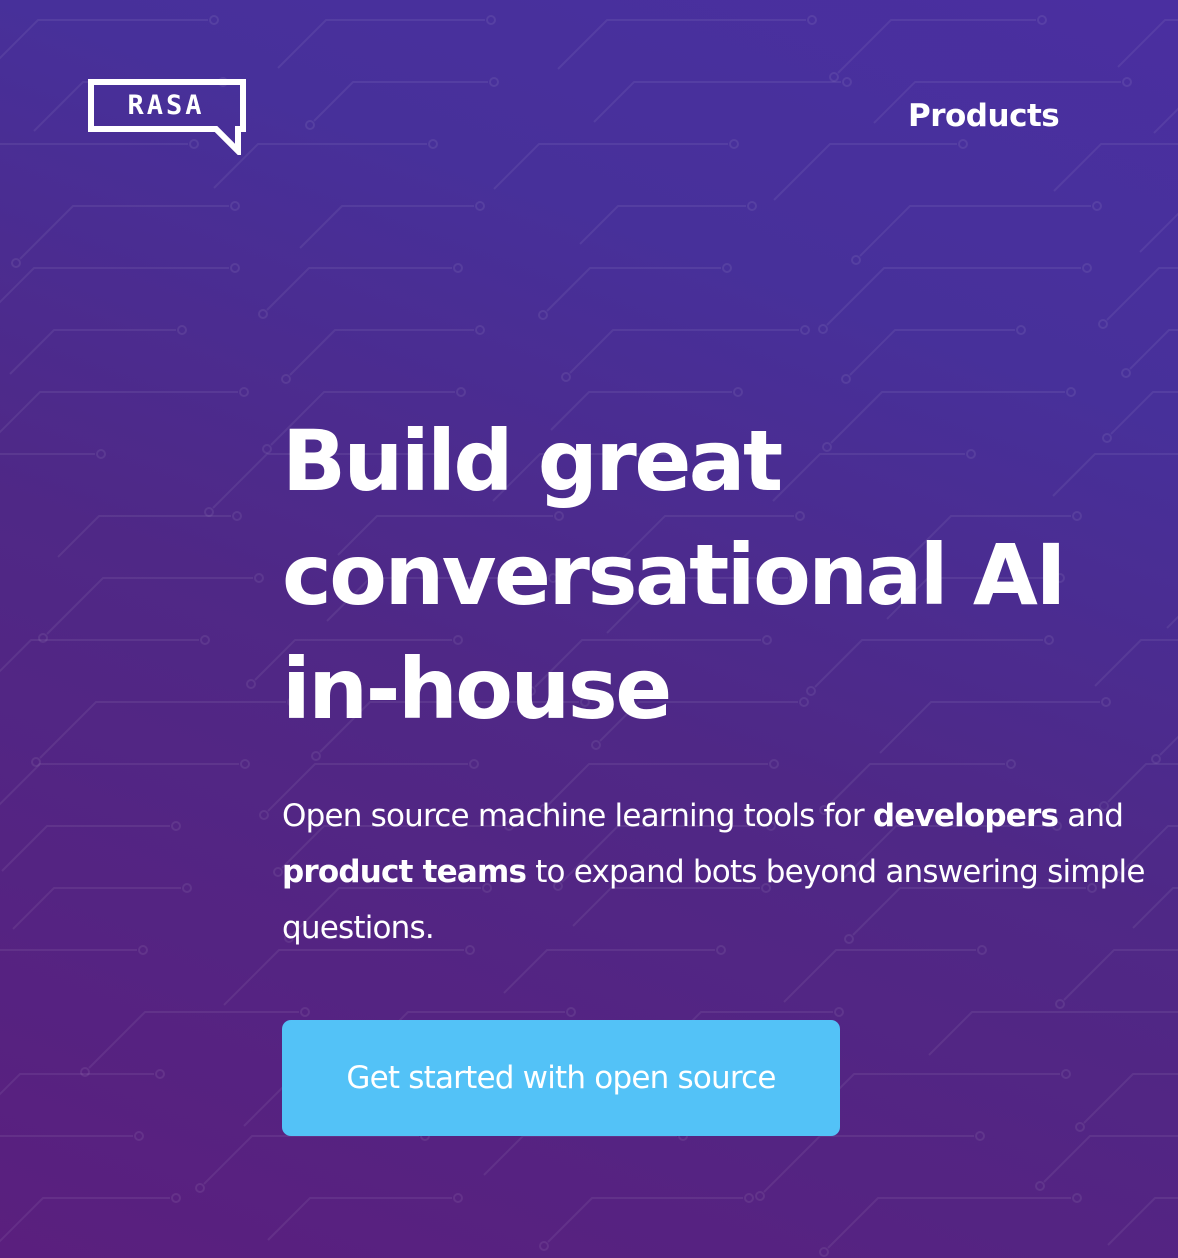  What do you see at coordinates (1091, 816) in the screenshot?
I see `subtitle-text: and` at bounding box center [1091, 816].